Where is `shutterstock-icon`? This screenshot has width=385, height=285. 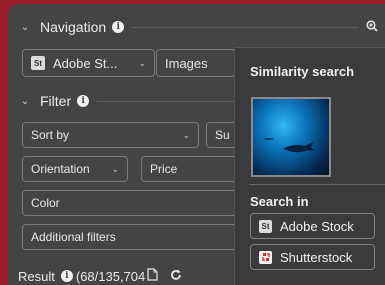
shutterstock-icon is located at coordinates (265, 257).